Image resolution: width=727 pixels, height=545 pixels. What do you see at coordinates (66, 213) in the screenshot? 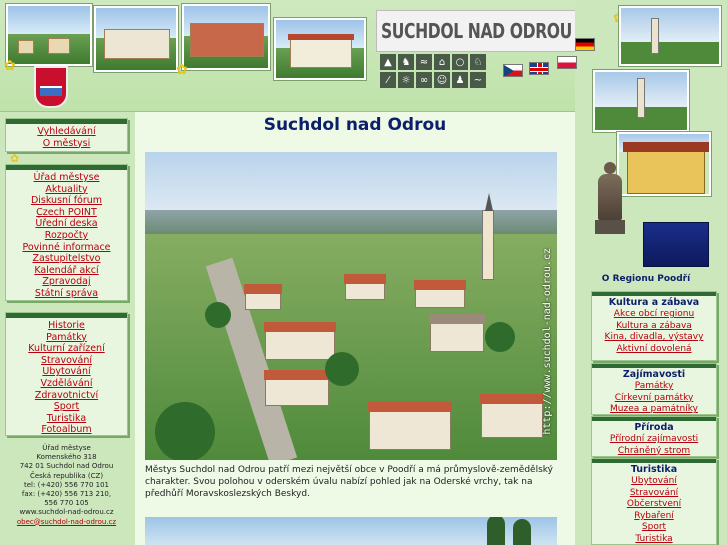
I see `left-nav-link: Czech POINT` at bounding box center [66, 213].